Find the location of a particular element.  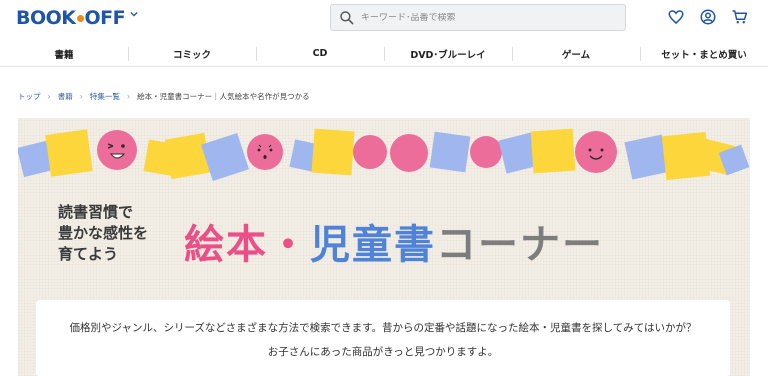

search-input is located at coordinates (486, 17).